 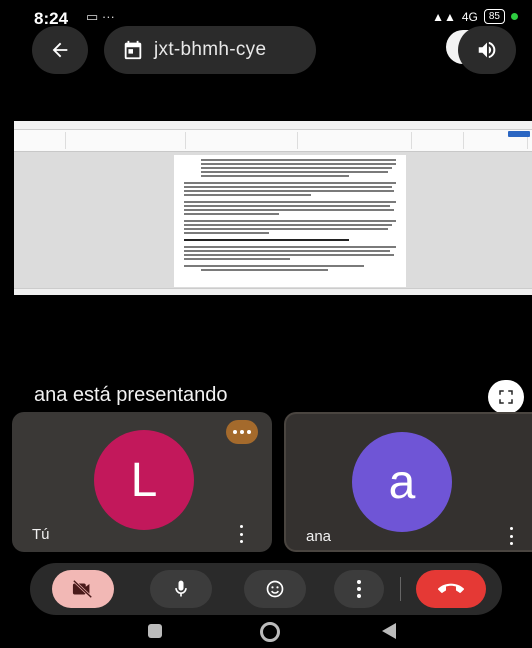 I want to click on hang-up-icon, so click(x=451, y=588).